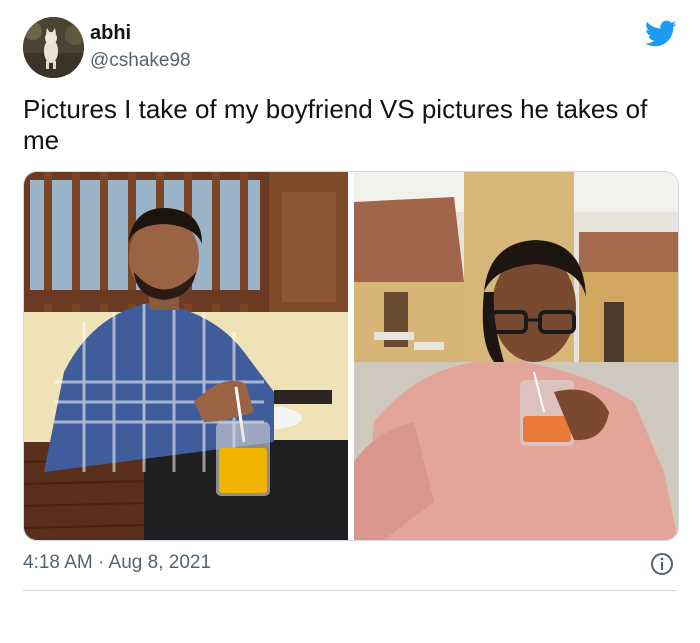 The width and height of the screenshot is (700, 643). Describe the element at coordinates (140, 61) in the screenshot. I see `author-handle: @cshake98` at that location.